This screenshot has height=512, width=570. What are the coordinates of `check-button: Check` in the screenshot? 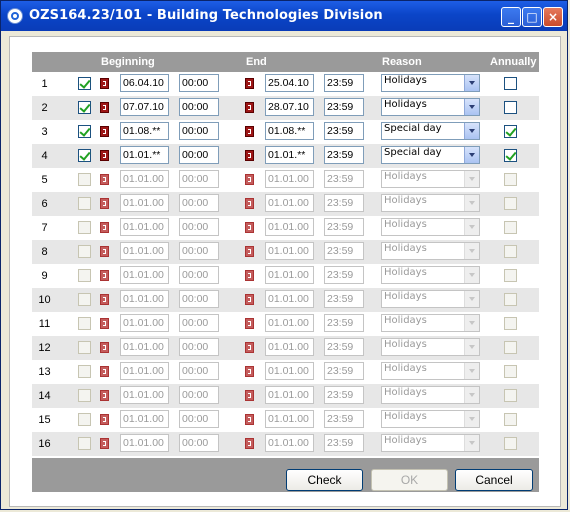 It's located at (324, 480).